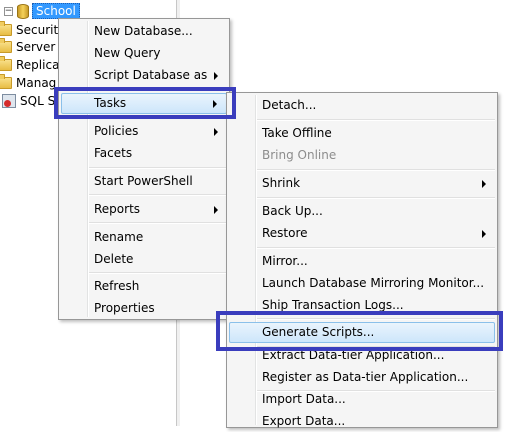 The width and height of the screenshot is (507, 432). I want to click on tree-node-management: Manag, so click(28, 83).